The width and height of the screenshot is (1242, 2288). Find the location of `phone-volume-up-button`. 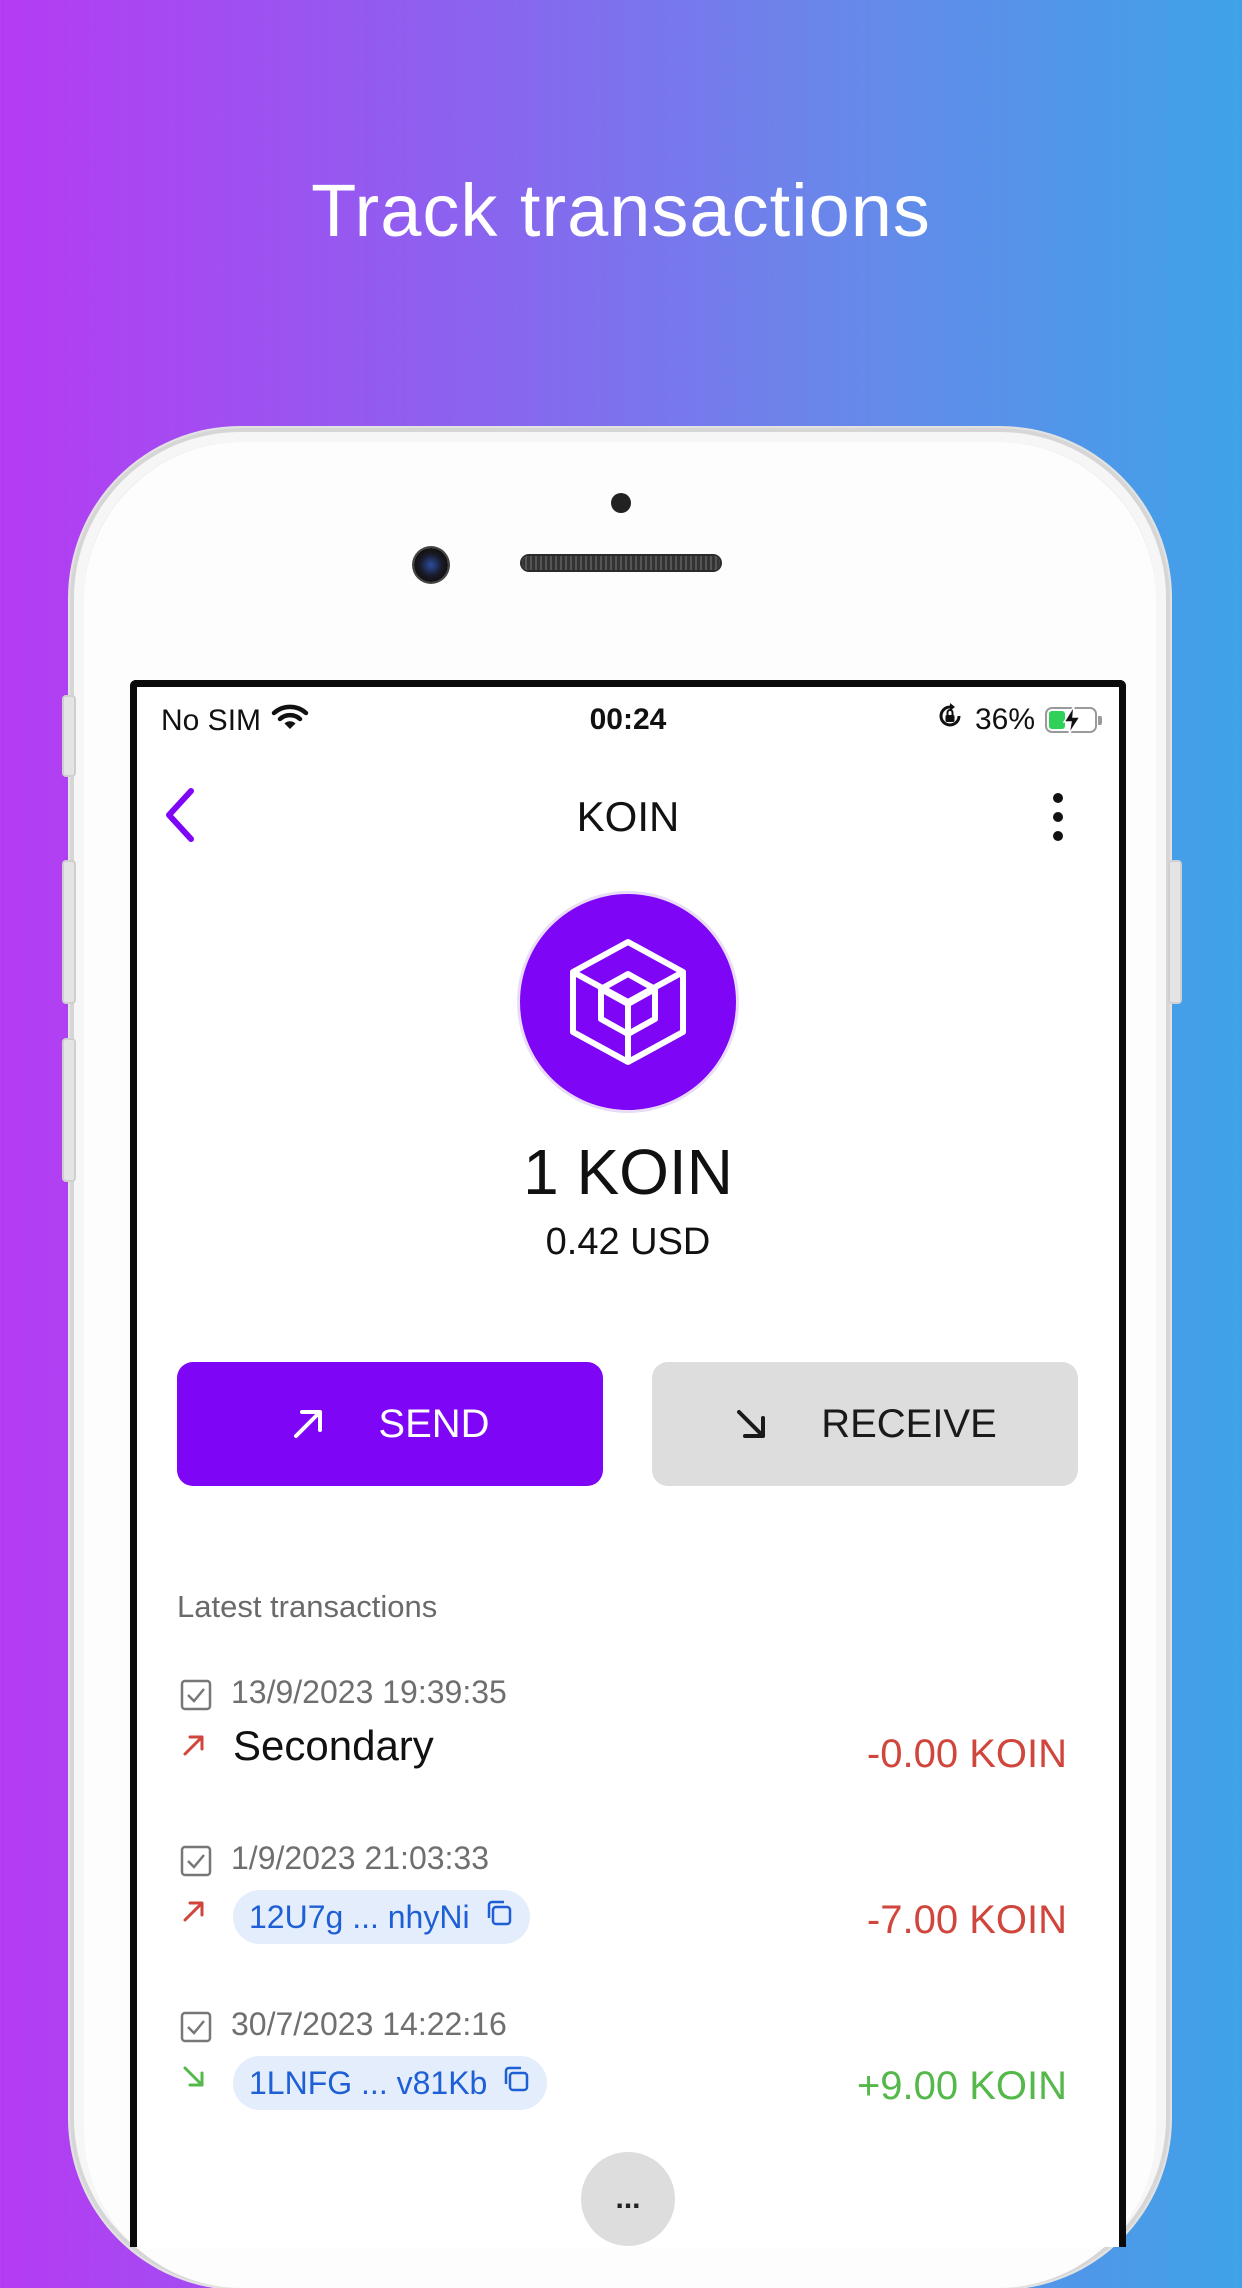

phone-volume-up-button is located at coordinates (69, 932).